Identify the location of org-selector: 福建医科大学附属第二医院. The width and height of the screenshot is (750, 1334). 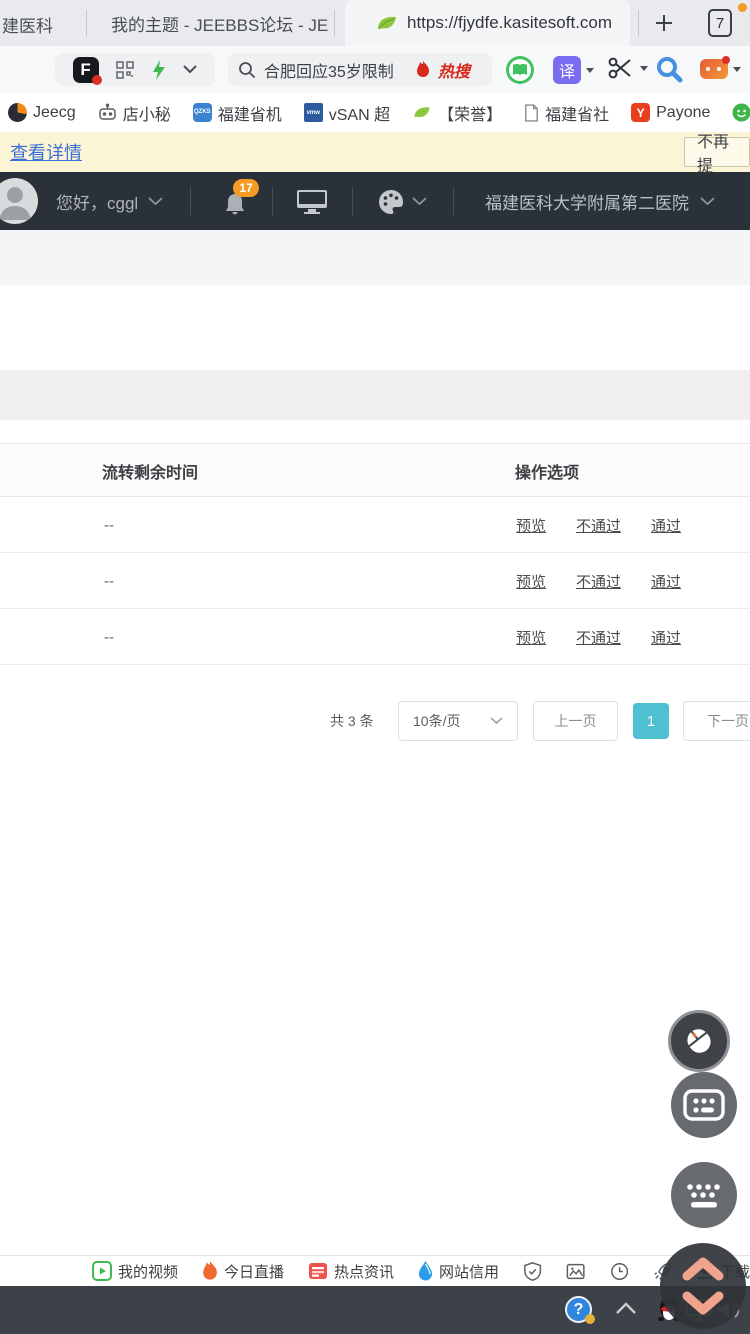
(587, 201).